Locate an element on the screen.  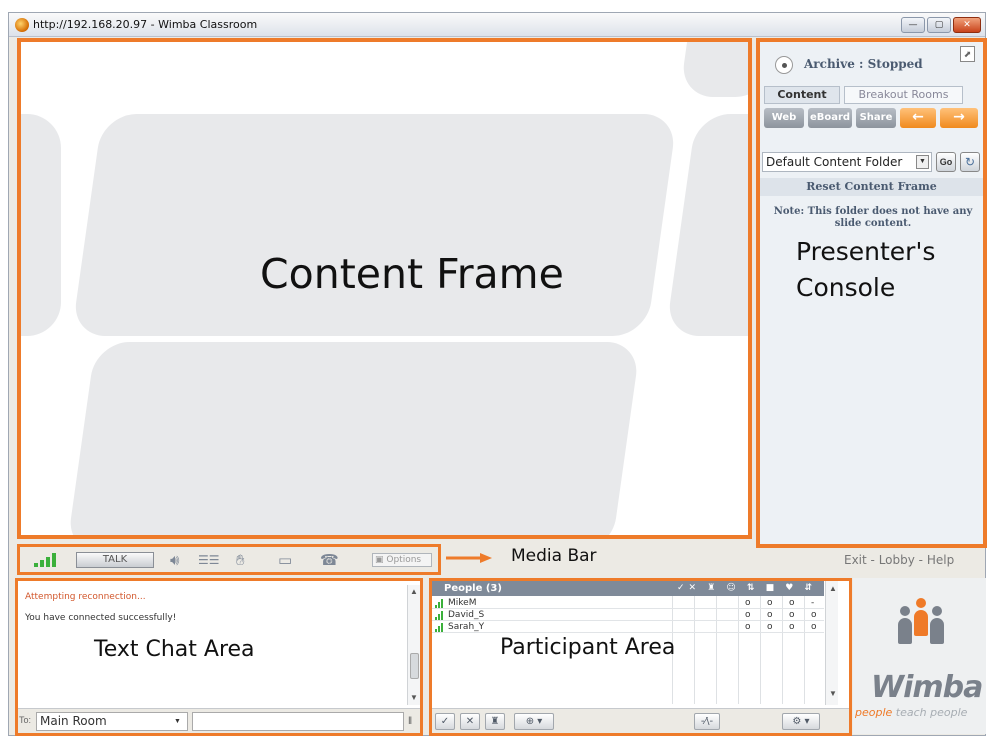
chat-footer: To: Main Room ▼ ‖ is located at coordinates (219, 720).